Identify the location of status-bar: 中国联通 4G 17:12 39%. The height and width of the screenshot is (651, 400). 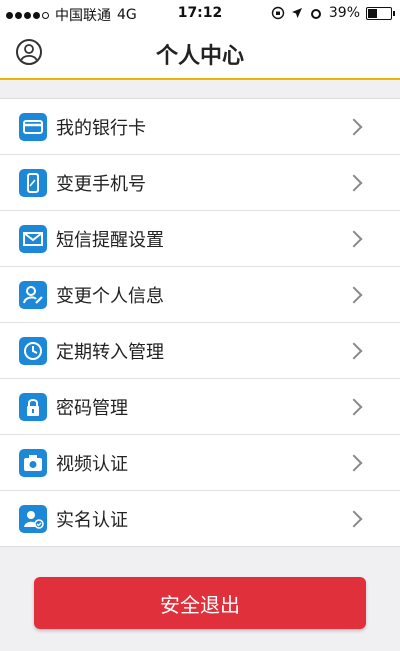
(200, 14).